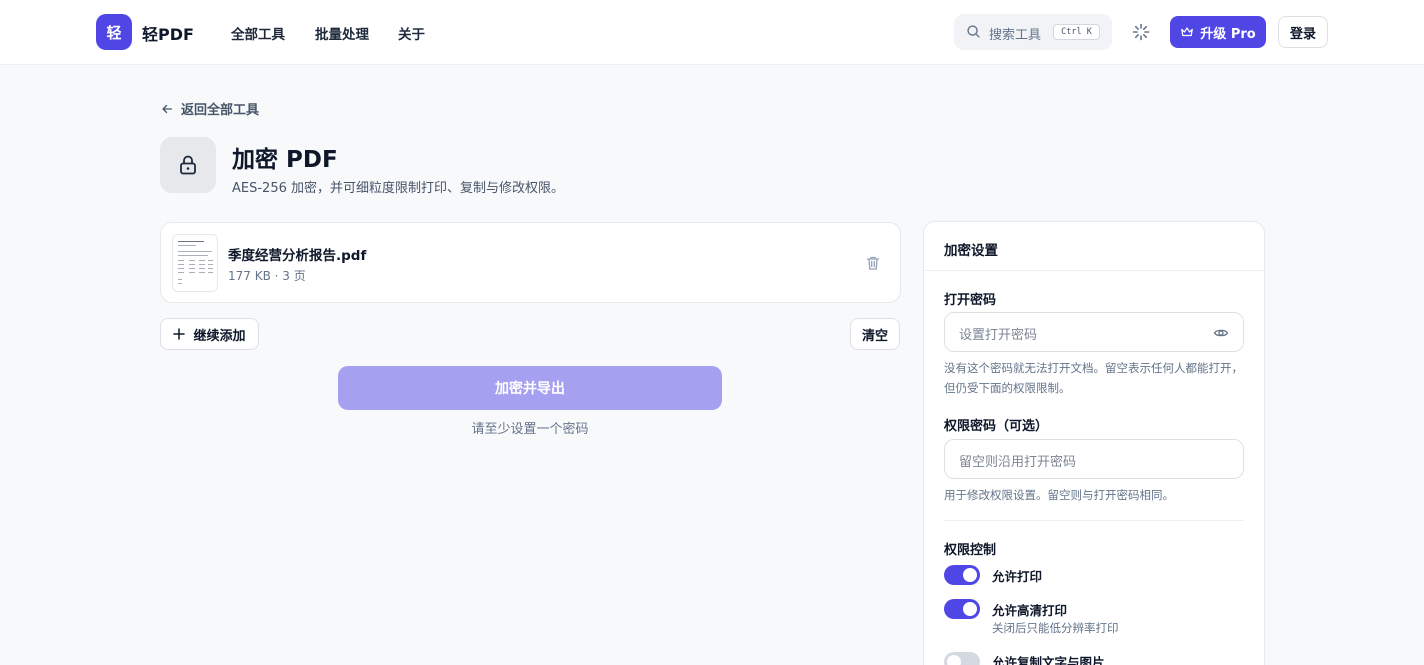 This screenshot has width=1424, height=665. Describe the element at coordinates (1017, 576) in the screenshot. I see `allow-print-label: 允许打印` at that location.